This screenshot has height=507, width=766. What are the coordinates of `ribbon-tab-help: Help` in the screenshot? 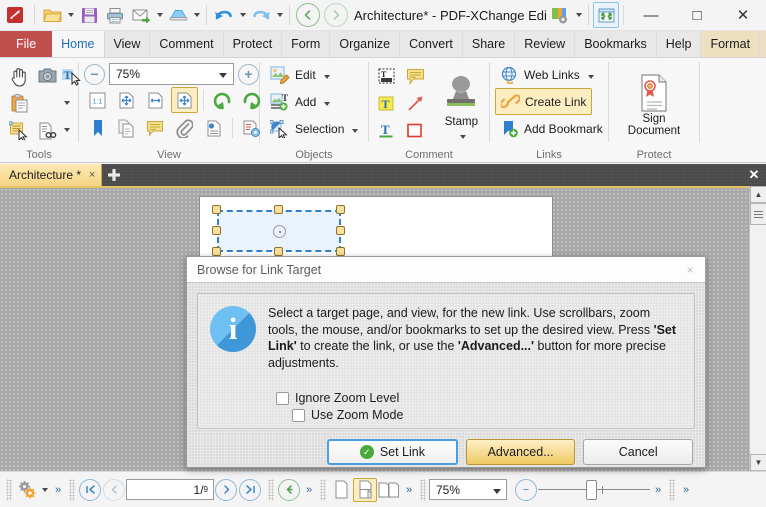 It's located at (679, 44).